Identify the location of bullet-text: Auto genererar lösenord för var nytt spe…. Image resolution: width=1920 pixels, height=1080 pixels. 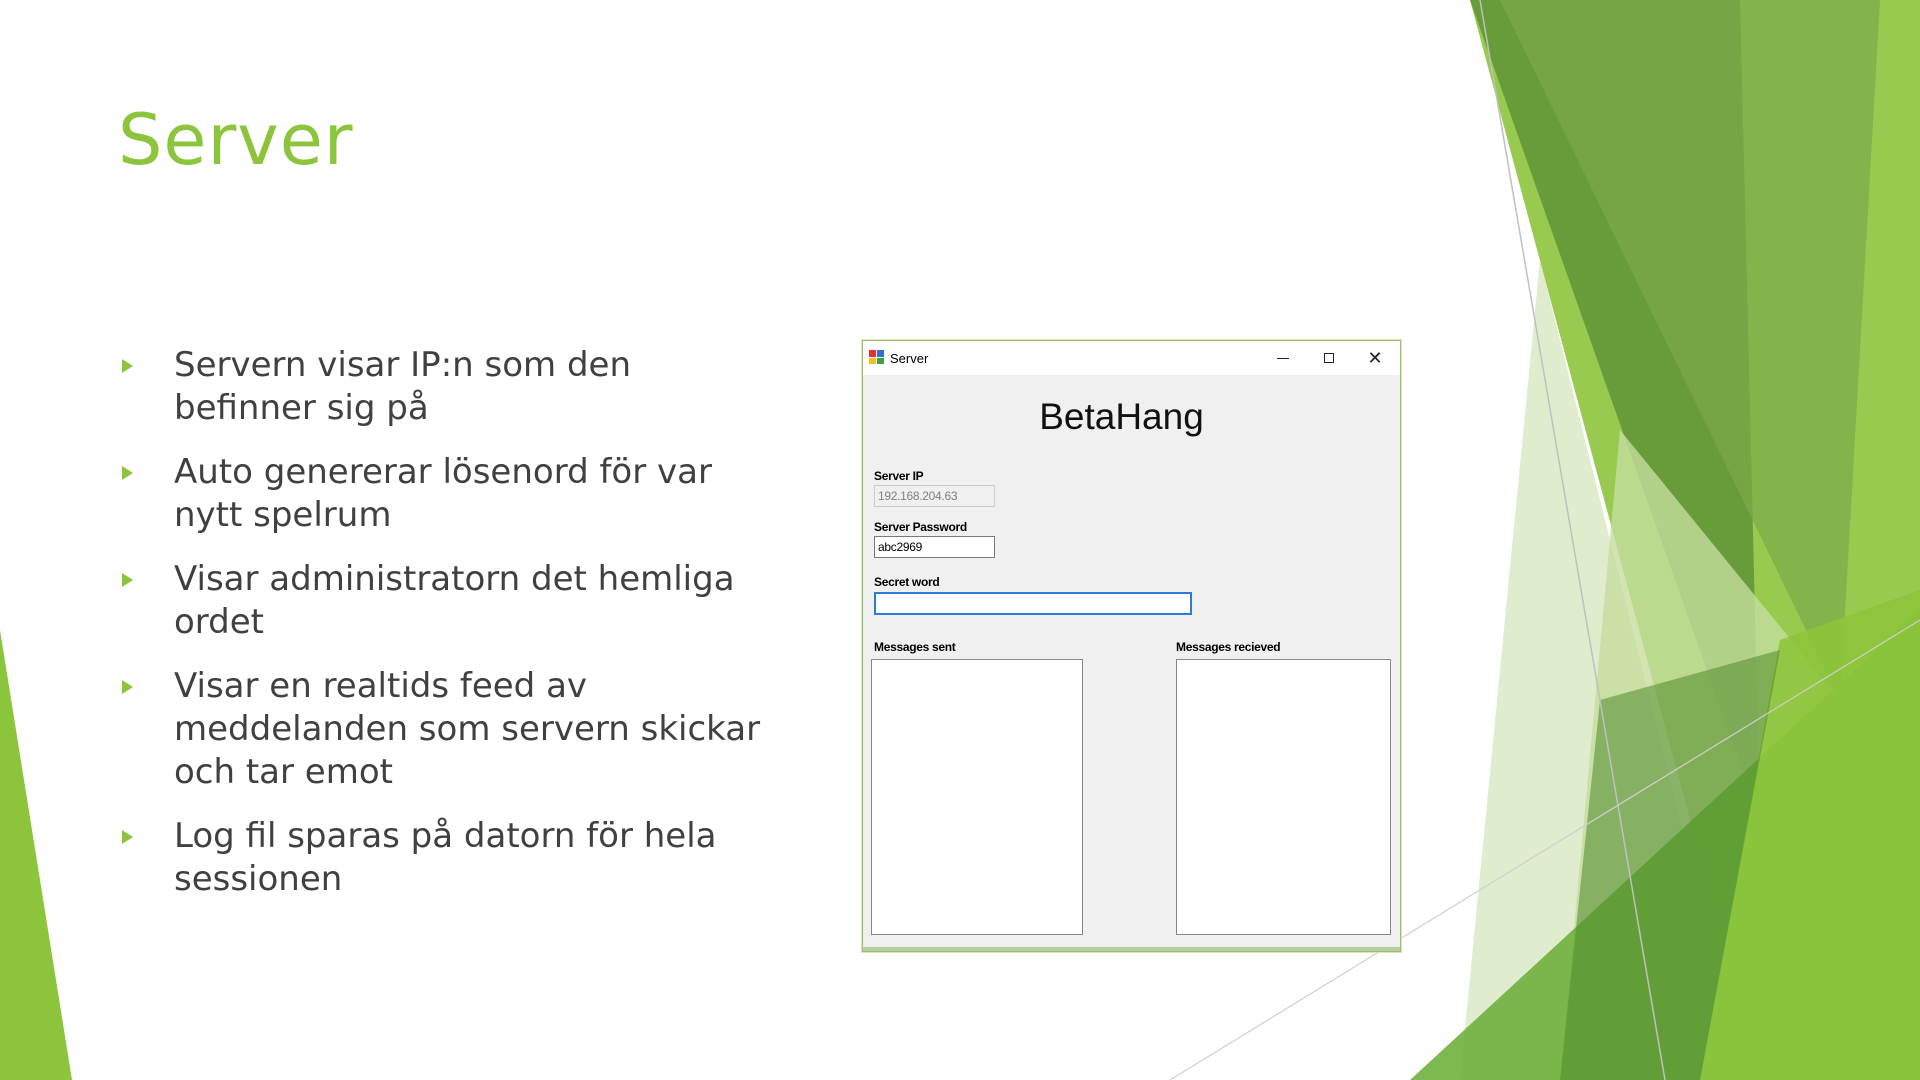
(443, 493).